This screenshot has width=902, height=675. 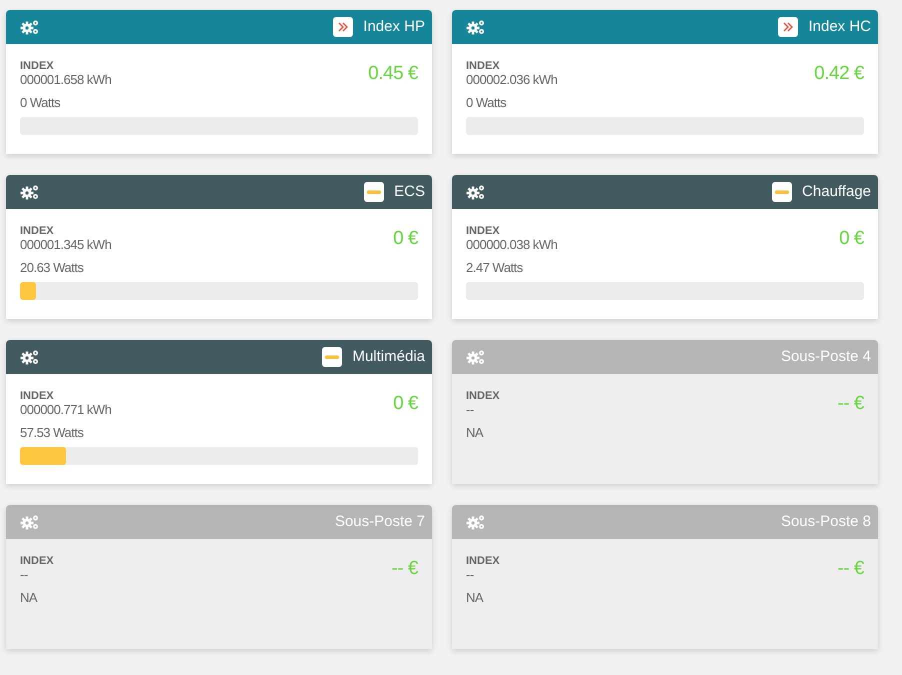 What do you see at coordinates (409, 192) in the screenshot?
I see `card-title: ECS` at bounding box center [409, 192].